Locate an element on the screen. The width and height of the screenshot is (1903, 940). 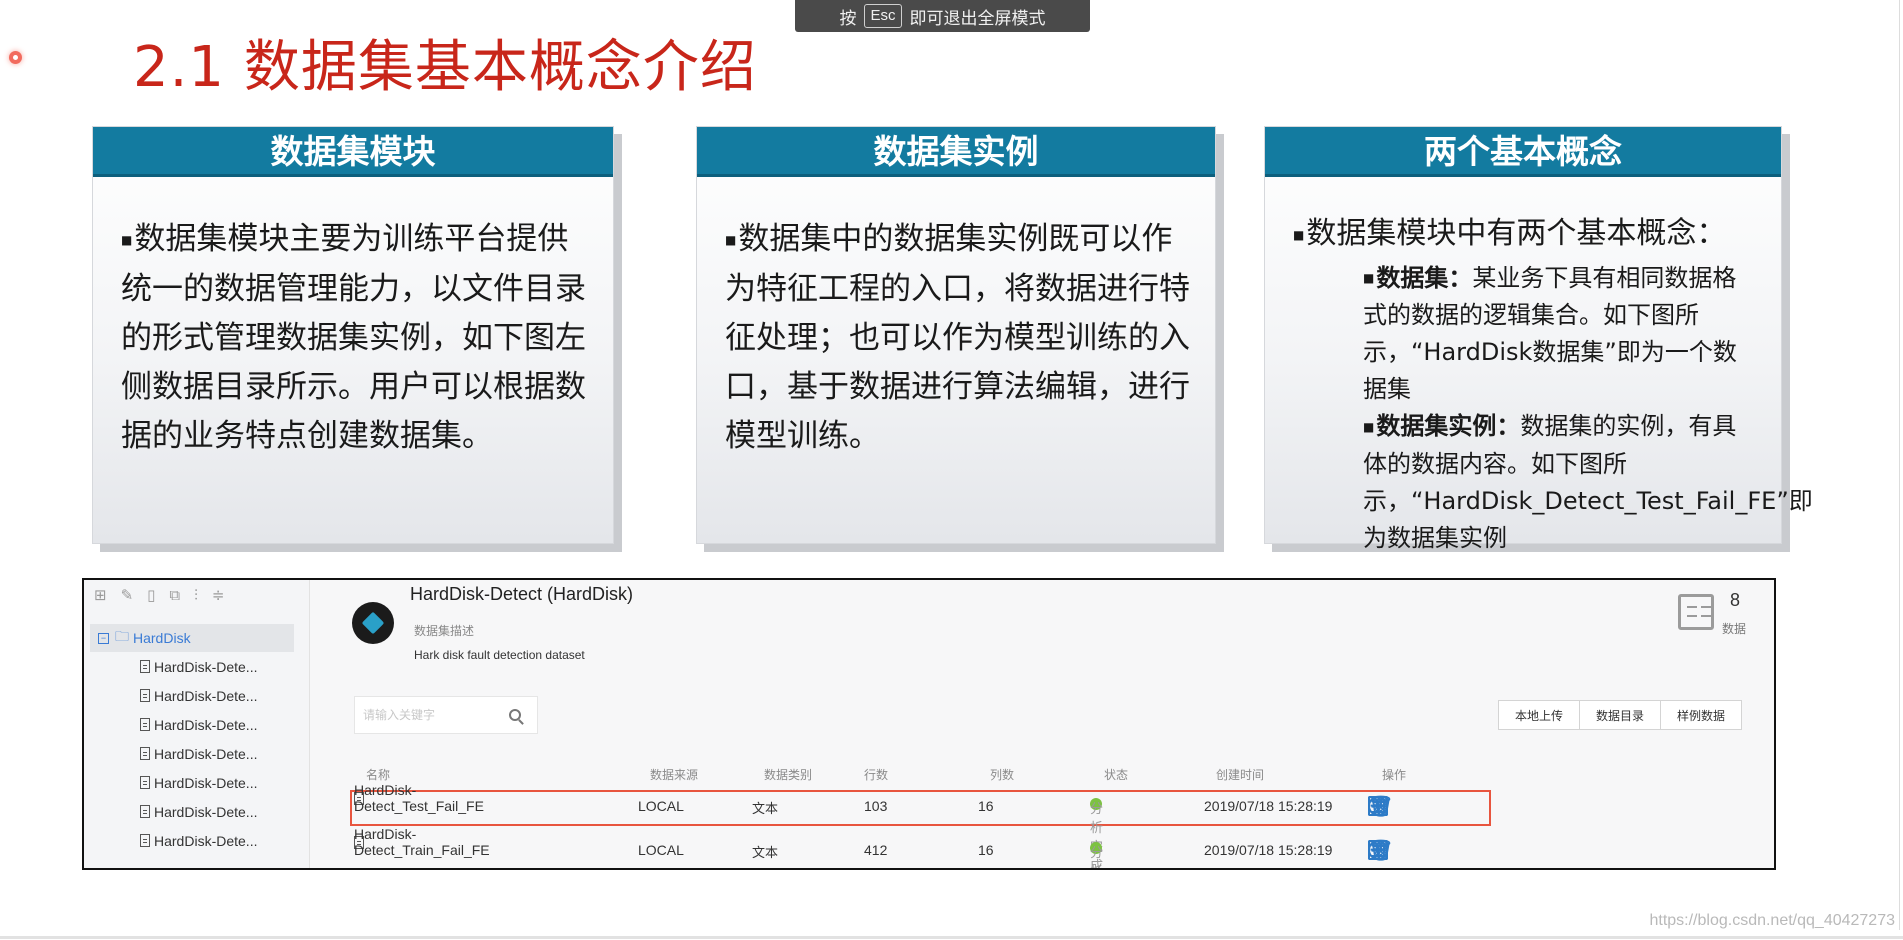
data-directory-button: 数据目录 is located at coordinates (1619, 715).